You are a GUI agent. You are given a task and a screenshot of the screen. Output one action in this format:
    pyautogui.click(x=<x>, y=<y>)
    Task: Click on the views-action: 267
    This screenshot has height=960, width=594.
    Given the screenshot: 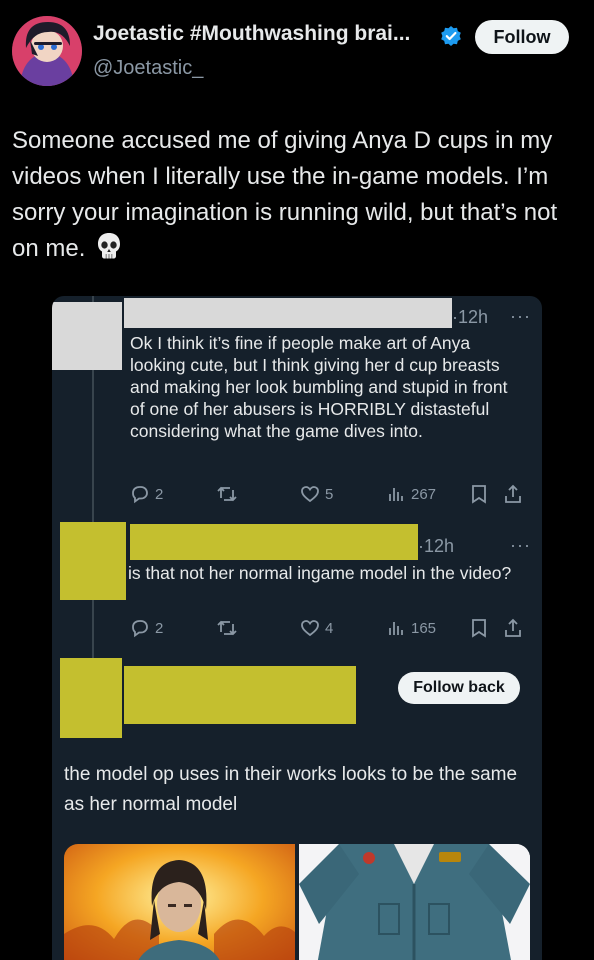 What is the action you would take?
    pyautogui.click(x=411, y=494)
    